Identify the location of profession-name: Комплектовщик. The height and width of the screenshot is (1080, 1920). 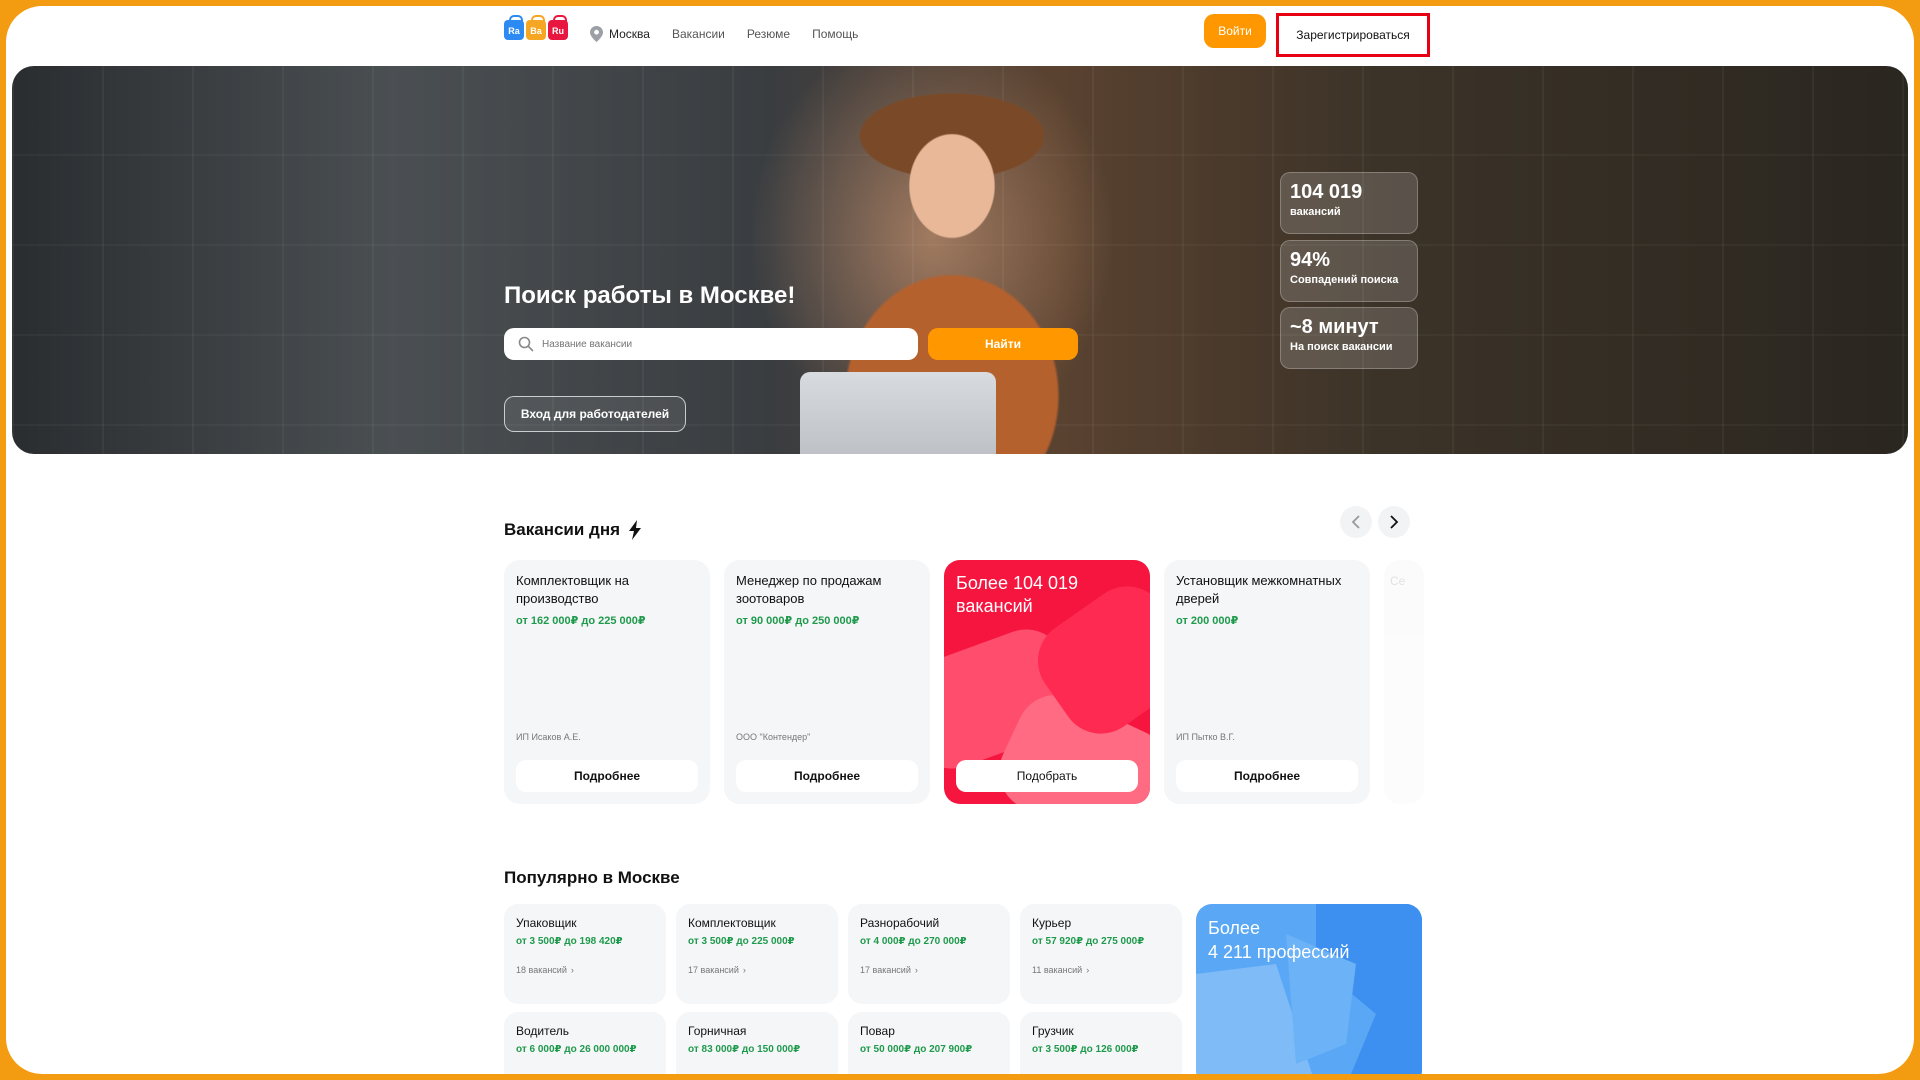
(732, 923).